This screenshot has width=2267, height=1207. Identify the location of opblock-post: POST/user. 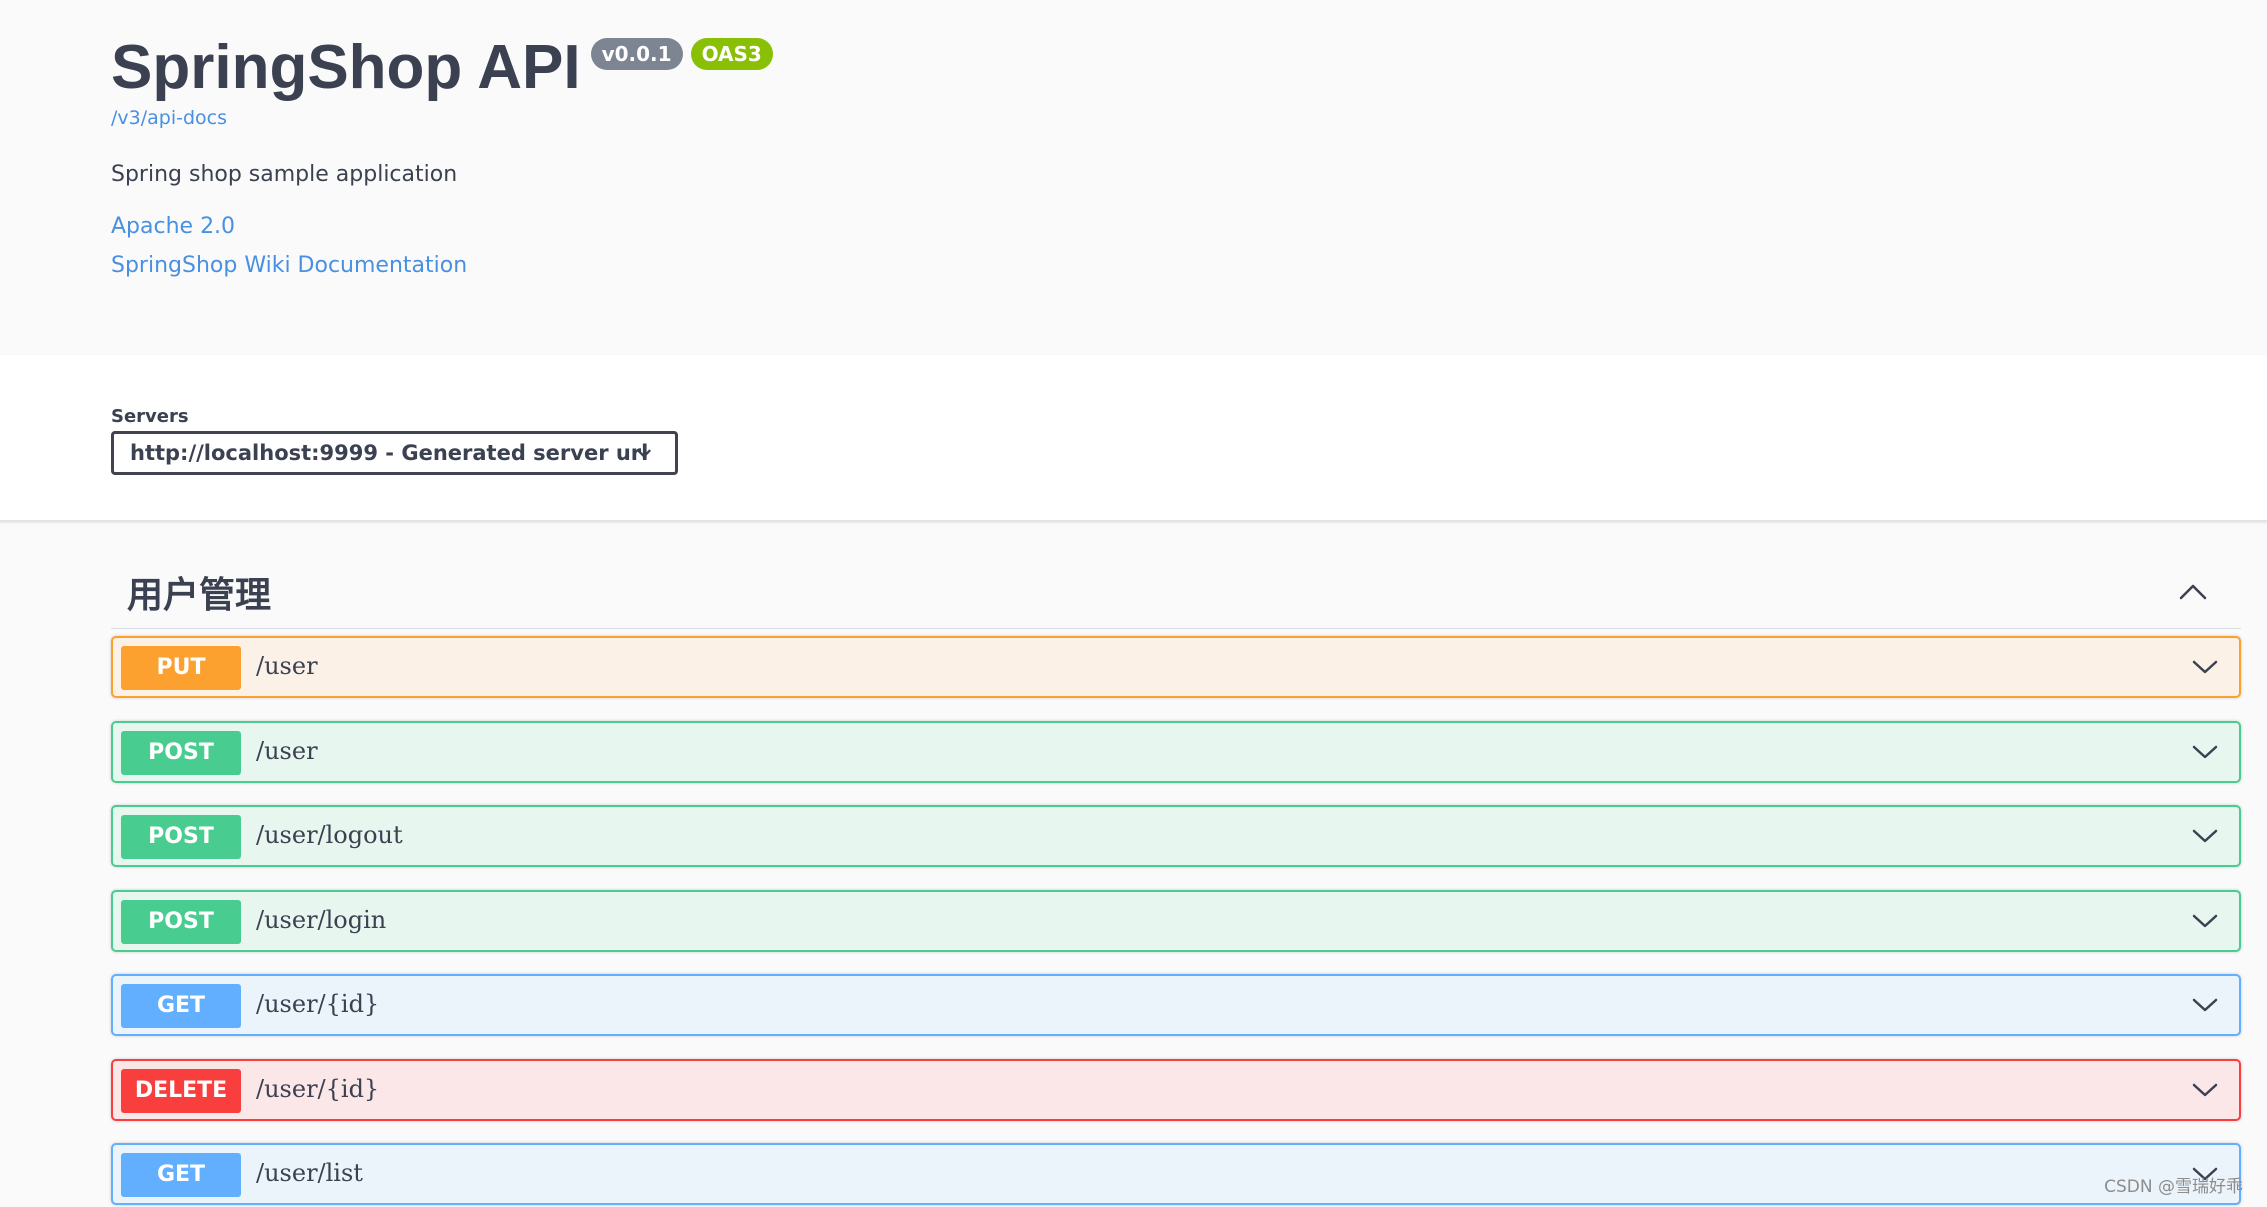
(1176, 752).